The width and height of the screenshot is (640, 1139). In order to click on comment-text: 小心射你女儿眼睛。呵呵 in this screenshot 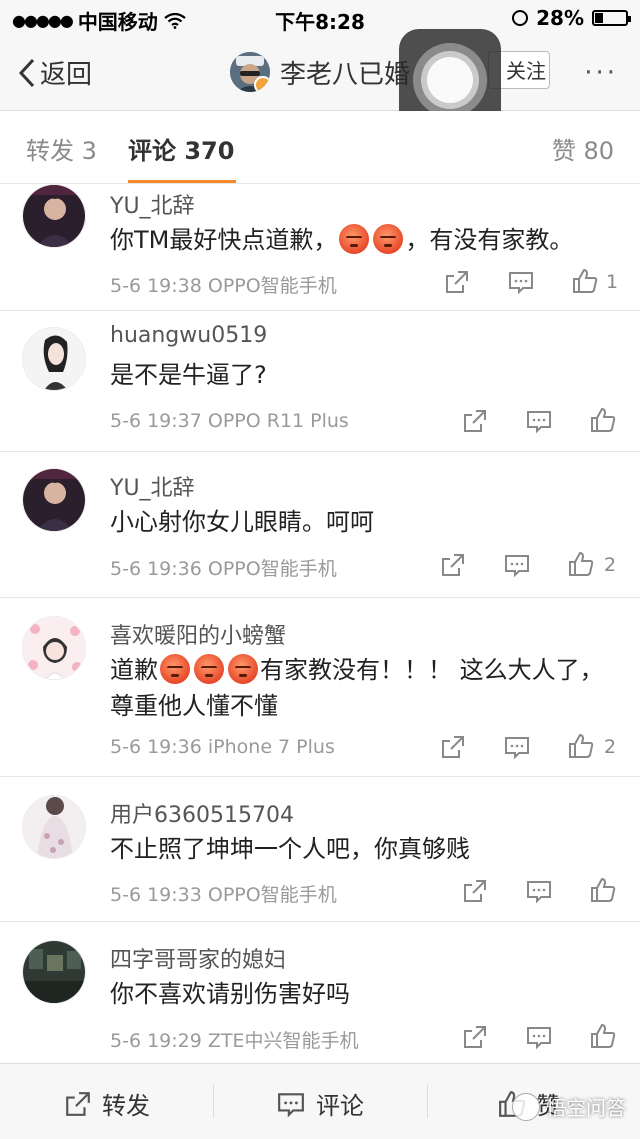, I will do `click(242, 522)`.